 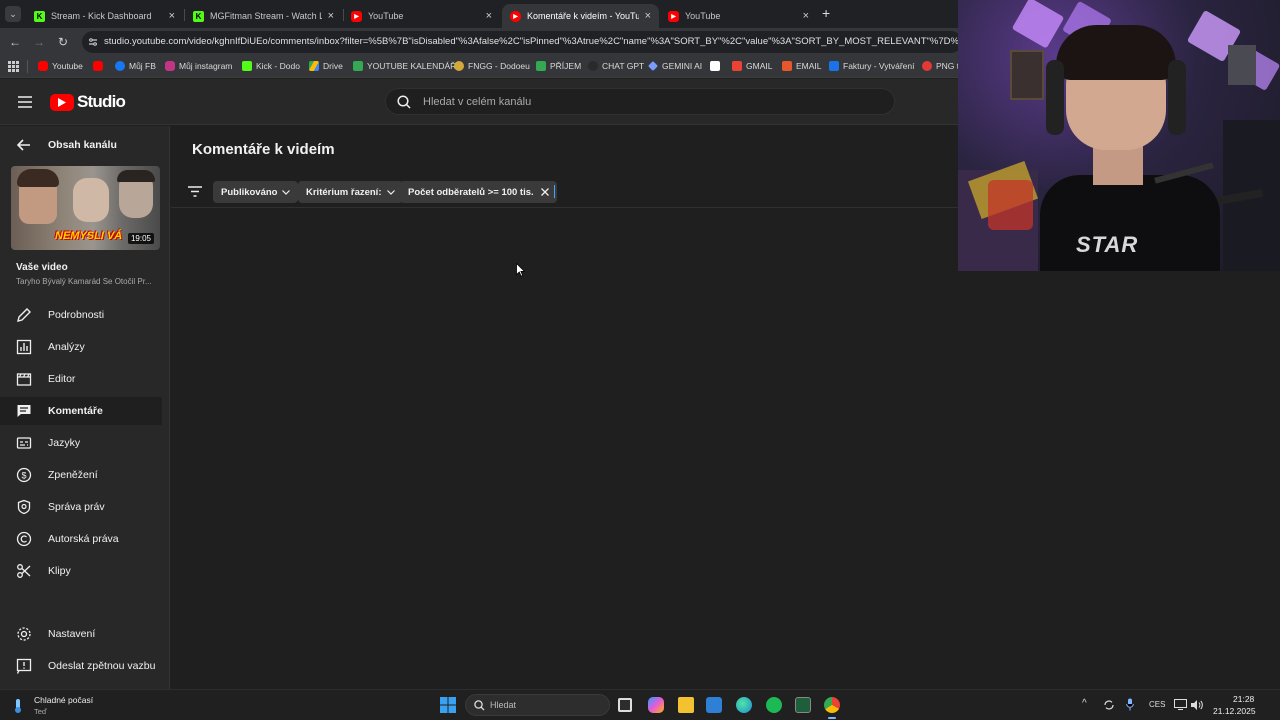 I want to click on bookmark-item: YOUTUBE KALENDÁŘ, so click(x=404, y=66).